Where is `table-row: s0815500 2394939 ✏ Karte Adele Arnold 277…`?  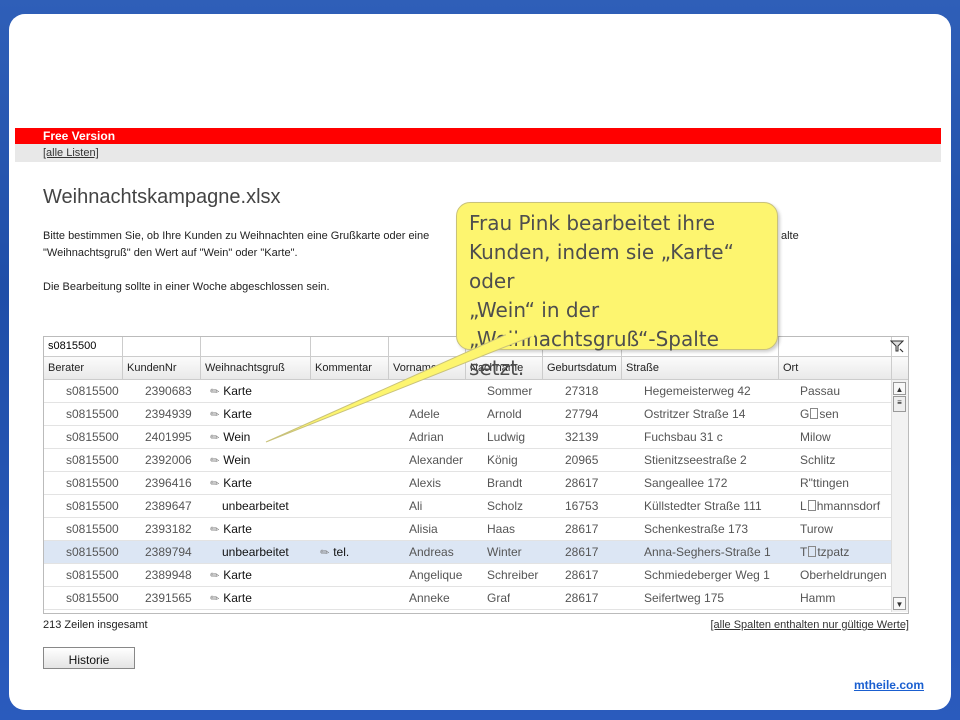
table-row: s0815500 2394939 ✏ Karte Adele Arnold 277… is located at coordinates (468, 414).